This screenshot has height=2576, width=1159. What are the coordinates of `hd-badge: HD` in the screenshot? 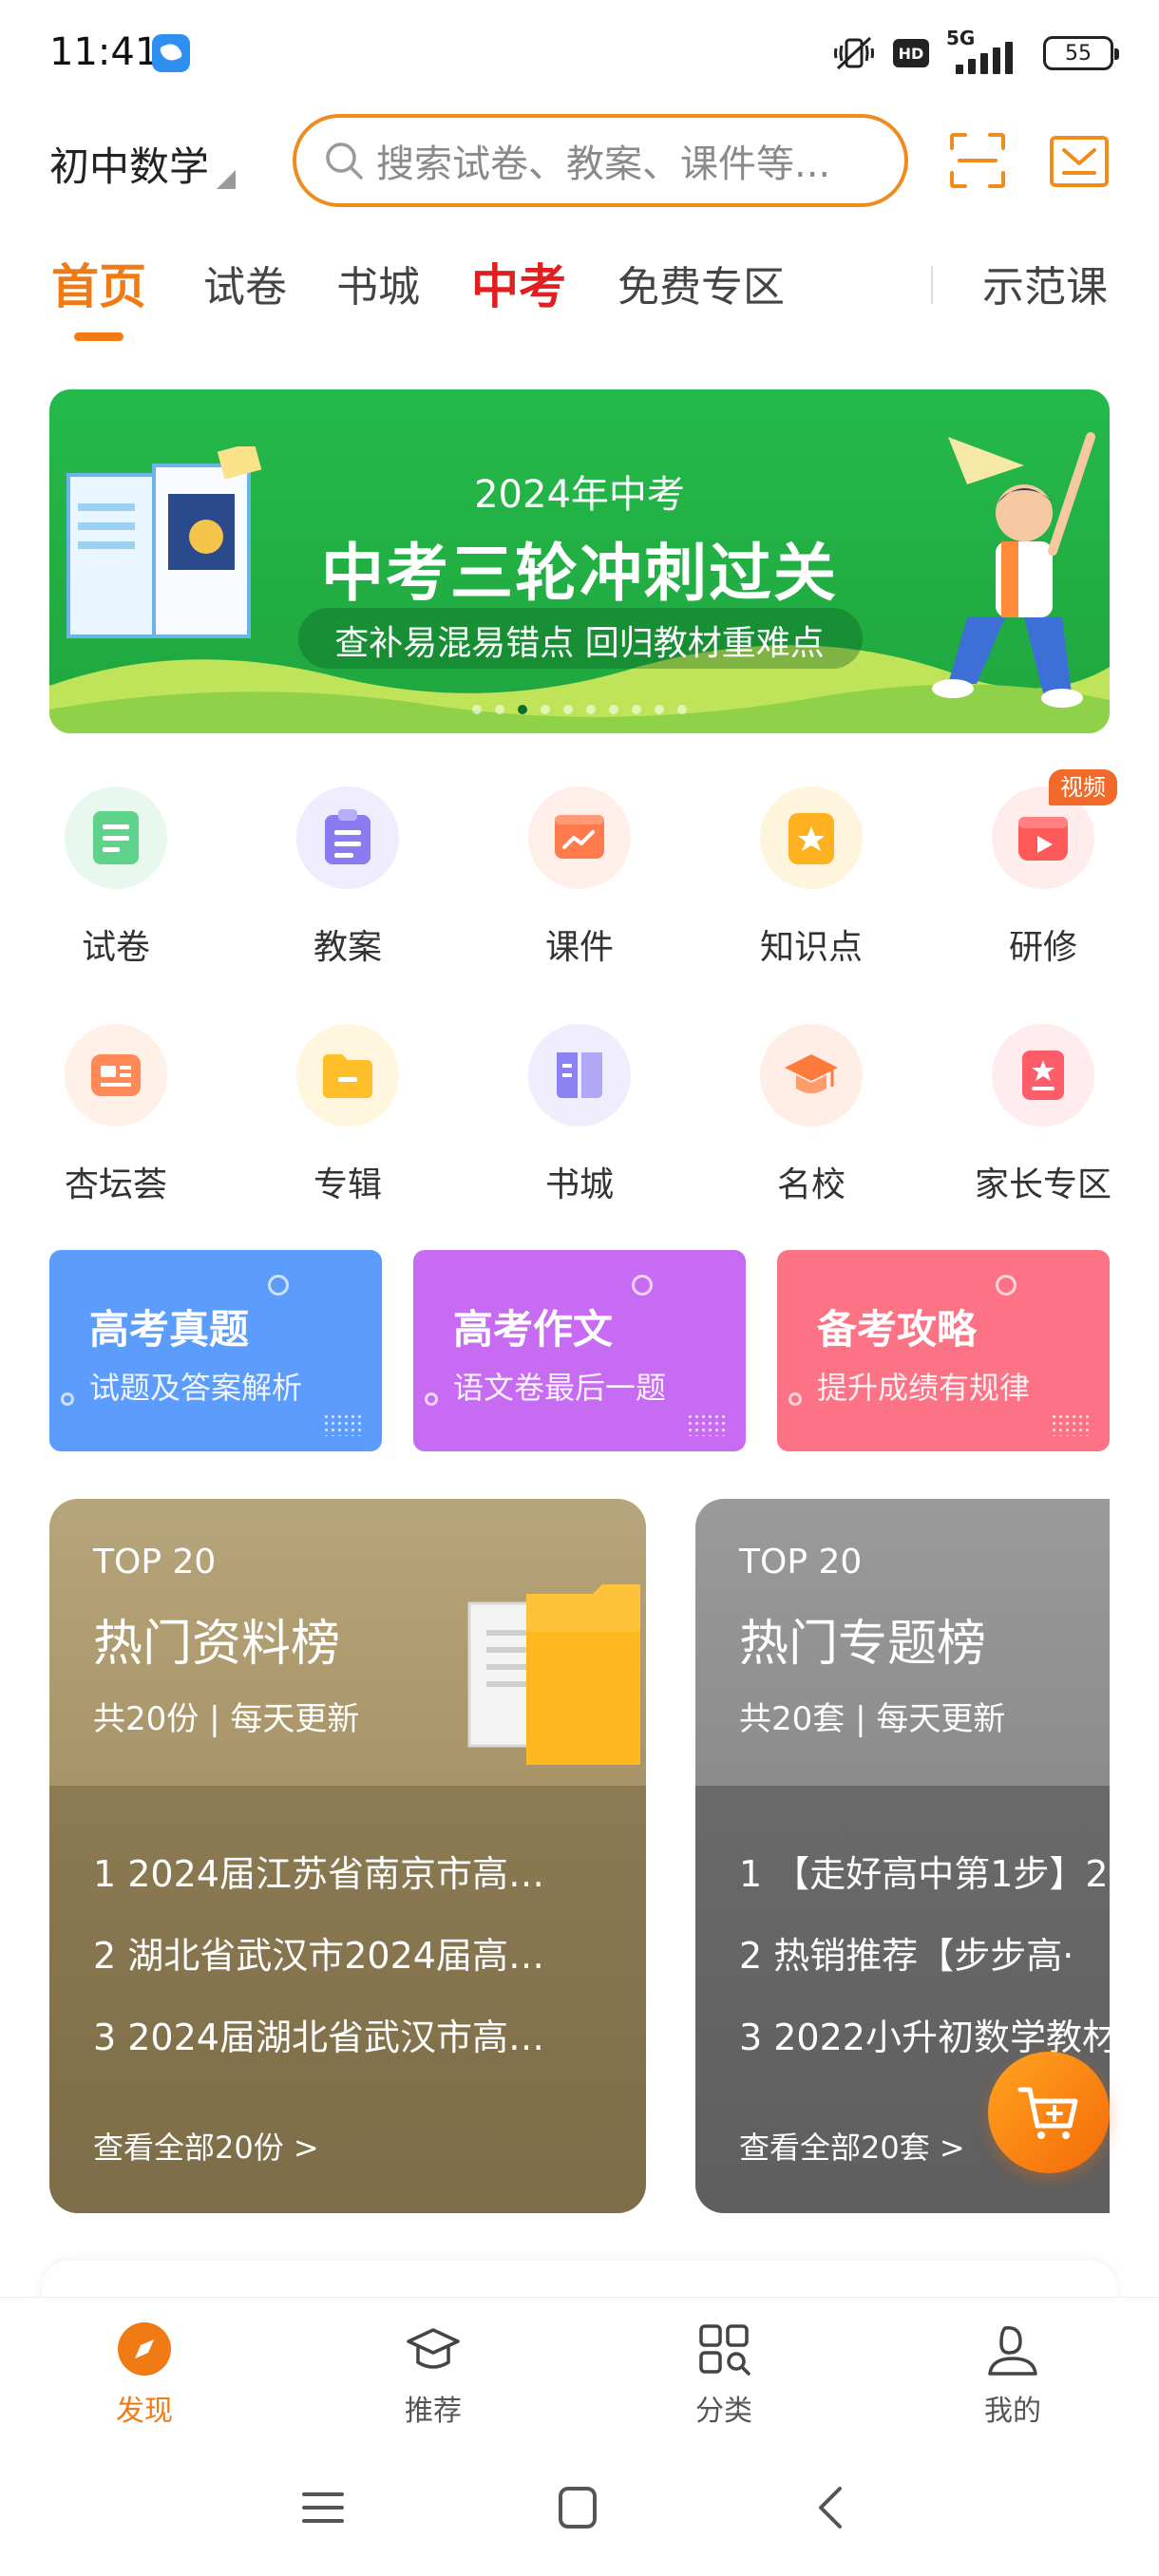 It's located at (911, 53).